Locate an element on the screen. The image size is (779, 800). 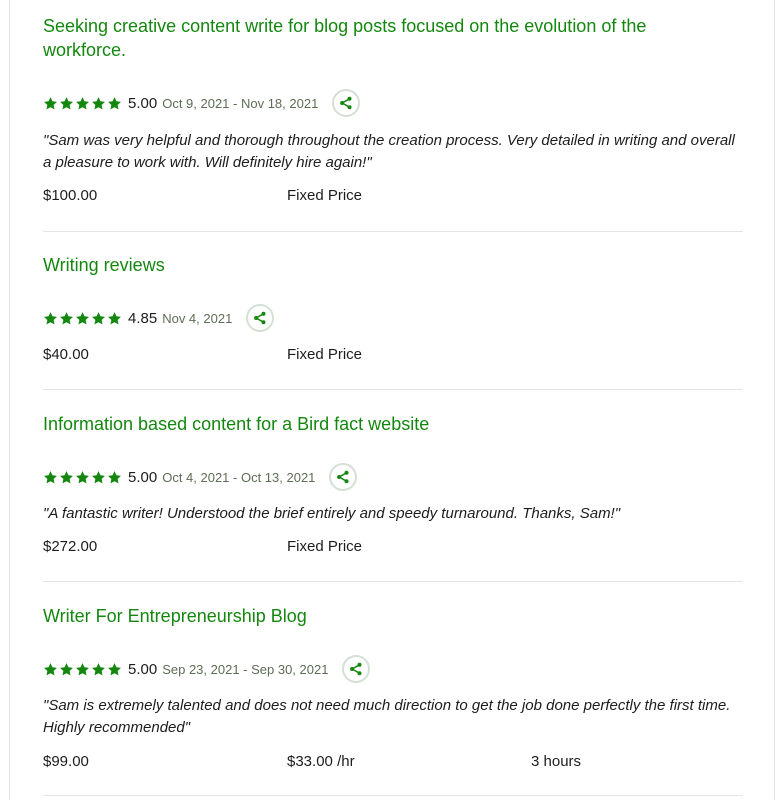
rate-unit: /hr is located at coordinates (346, 761).